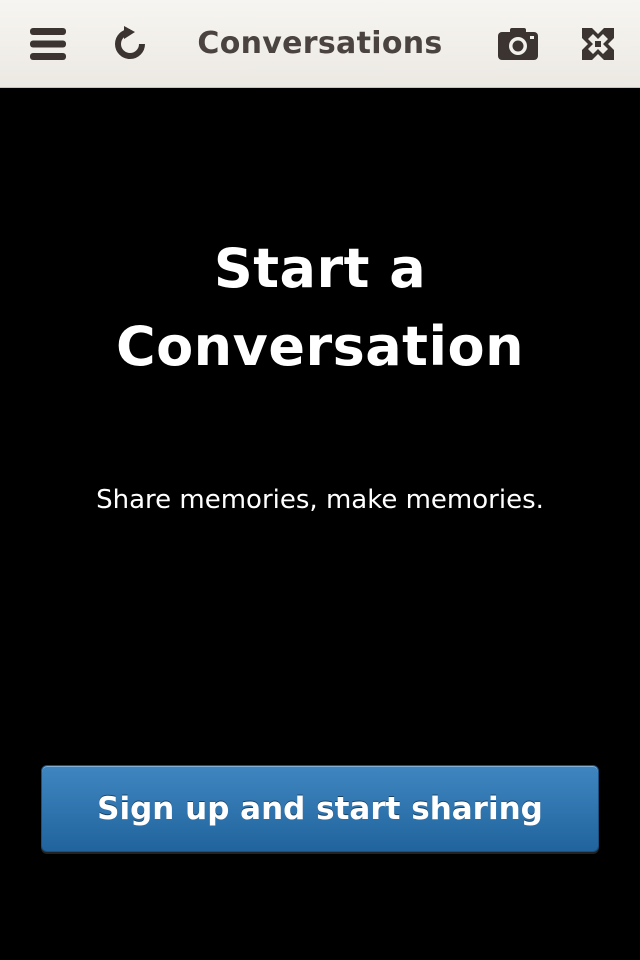  Describe the element at coordinates (320, 500) in the screenshot. I see `empty-state-tagline: Share memories, make memories.` at that location.